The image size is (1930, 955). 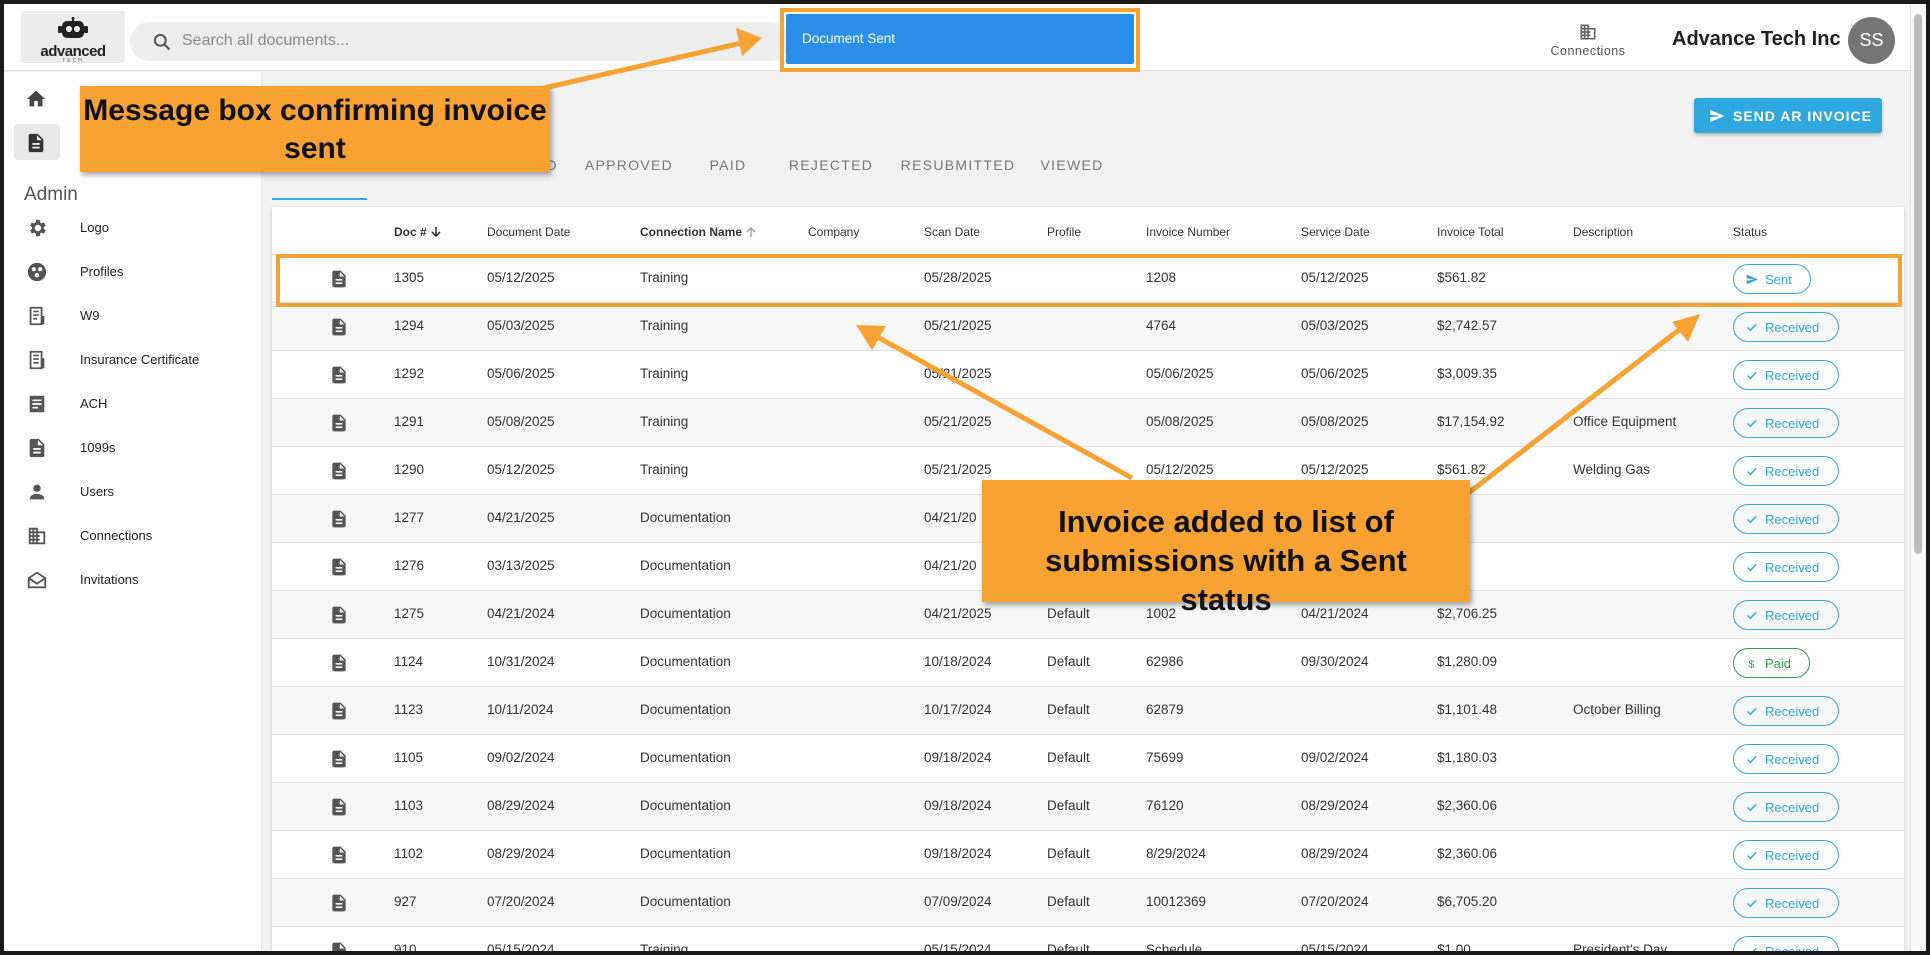 What do you see at coordinates (849, 38) in the screenshot?
I see `toast-message: Document Sent` at bounding box center [849, 38].